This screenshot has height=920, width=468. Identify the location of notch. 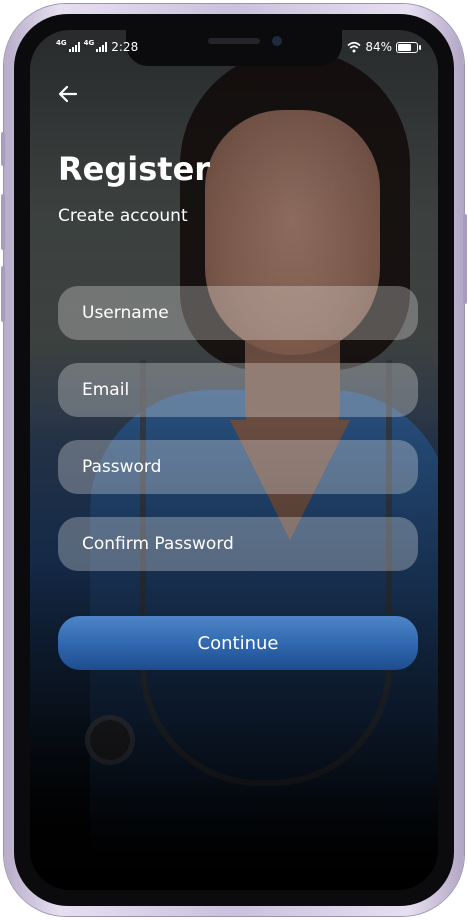
(234, 48).